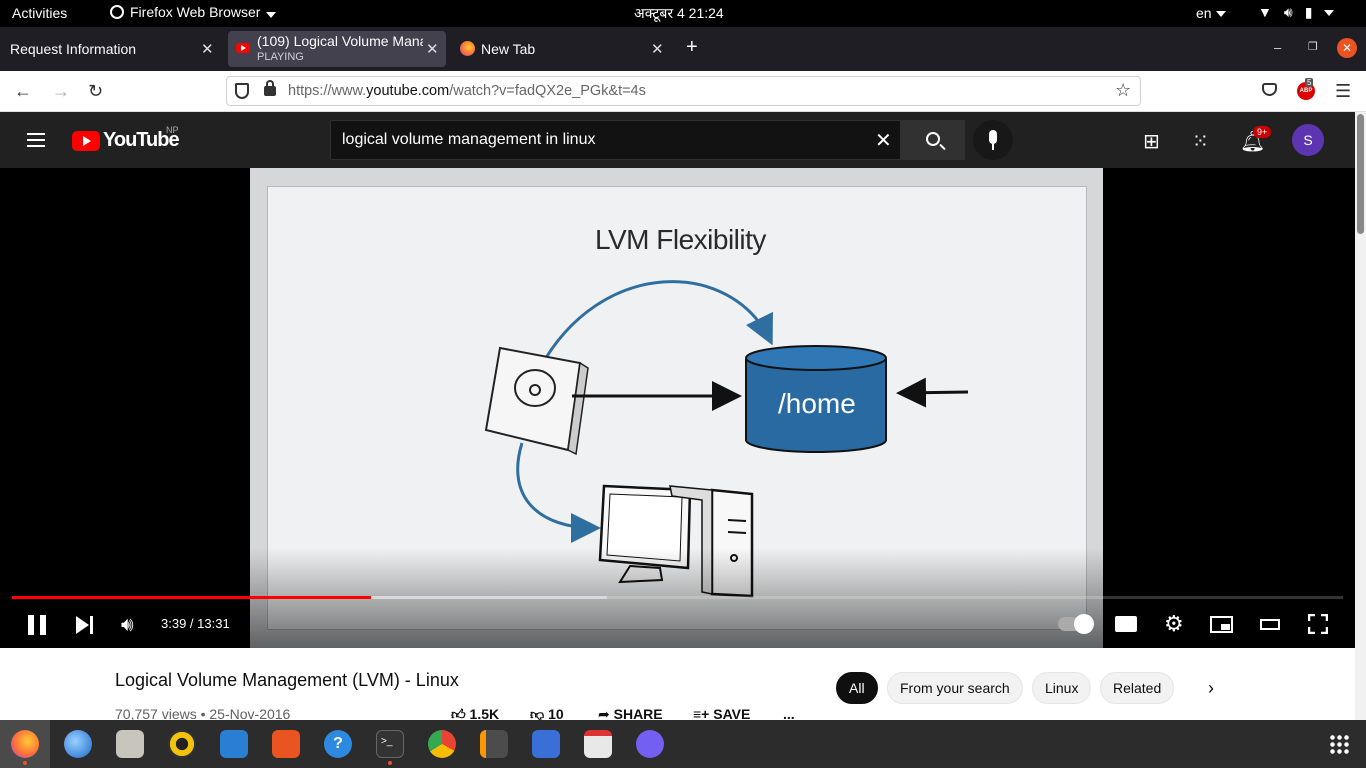 The height and width of the screenshot is (768, 1366). Describe the element at coordinates (1308, 12) in the screenshot. I see `battery-icon: ▮` at that location.